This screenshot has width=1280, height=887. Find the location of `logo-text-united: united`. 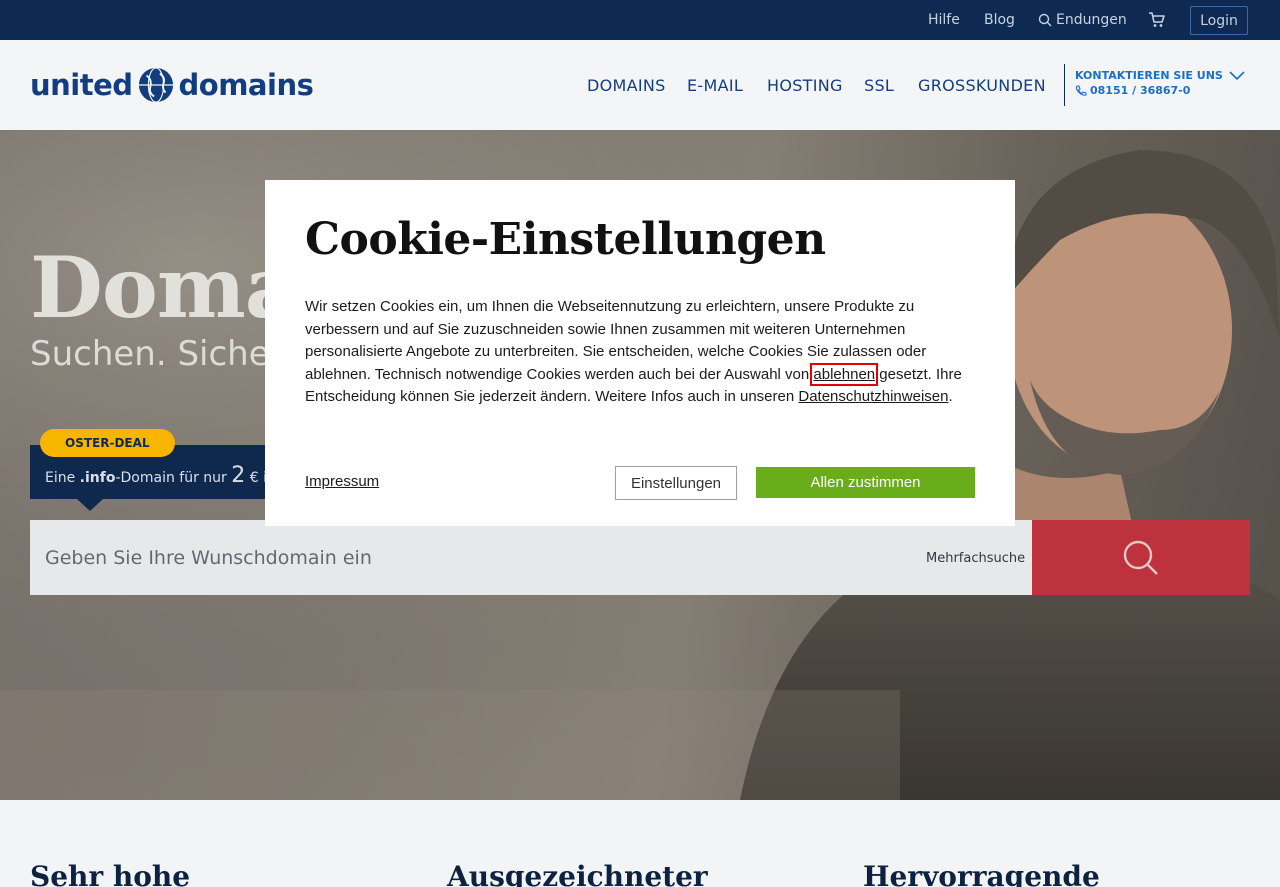

logo-text-united: united is located at coordinates (81, 85).